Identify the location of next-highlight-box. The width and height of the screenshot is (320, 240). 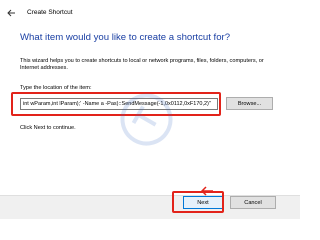
(198, 202).